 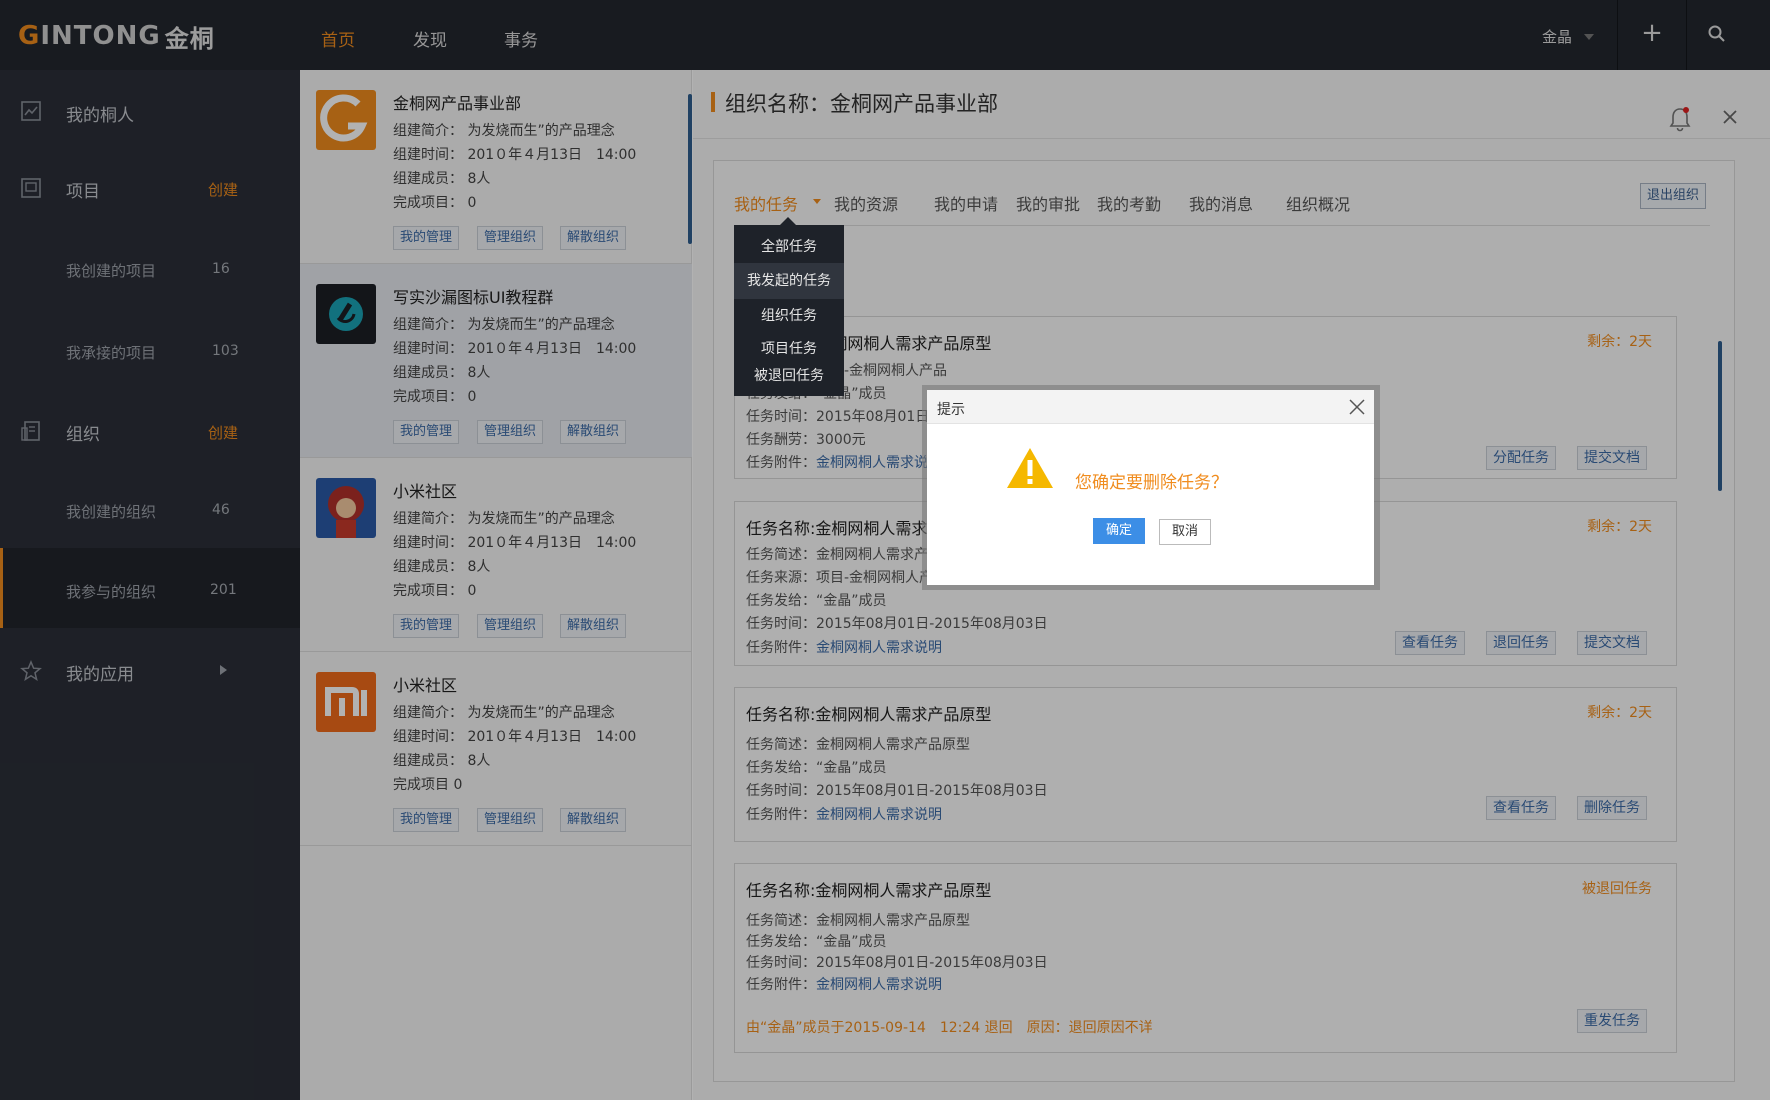 I want to click on cancel-button: 取消, so click(x=1185, y=532).